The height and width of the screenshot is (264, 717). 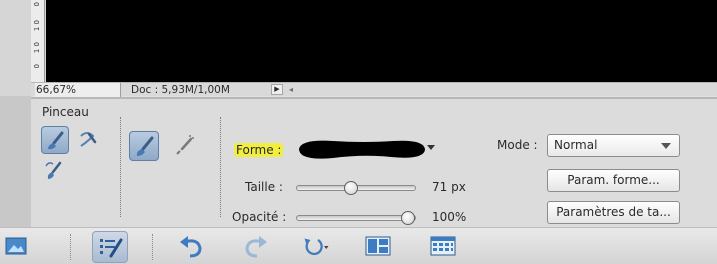 What do you see at coordinates (378, 246) in the screenshot?
I see `layout-icon` at bounding box center [378, 246].